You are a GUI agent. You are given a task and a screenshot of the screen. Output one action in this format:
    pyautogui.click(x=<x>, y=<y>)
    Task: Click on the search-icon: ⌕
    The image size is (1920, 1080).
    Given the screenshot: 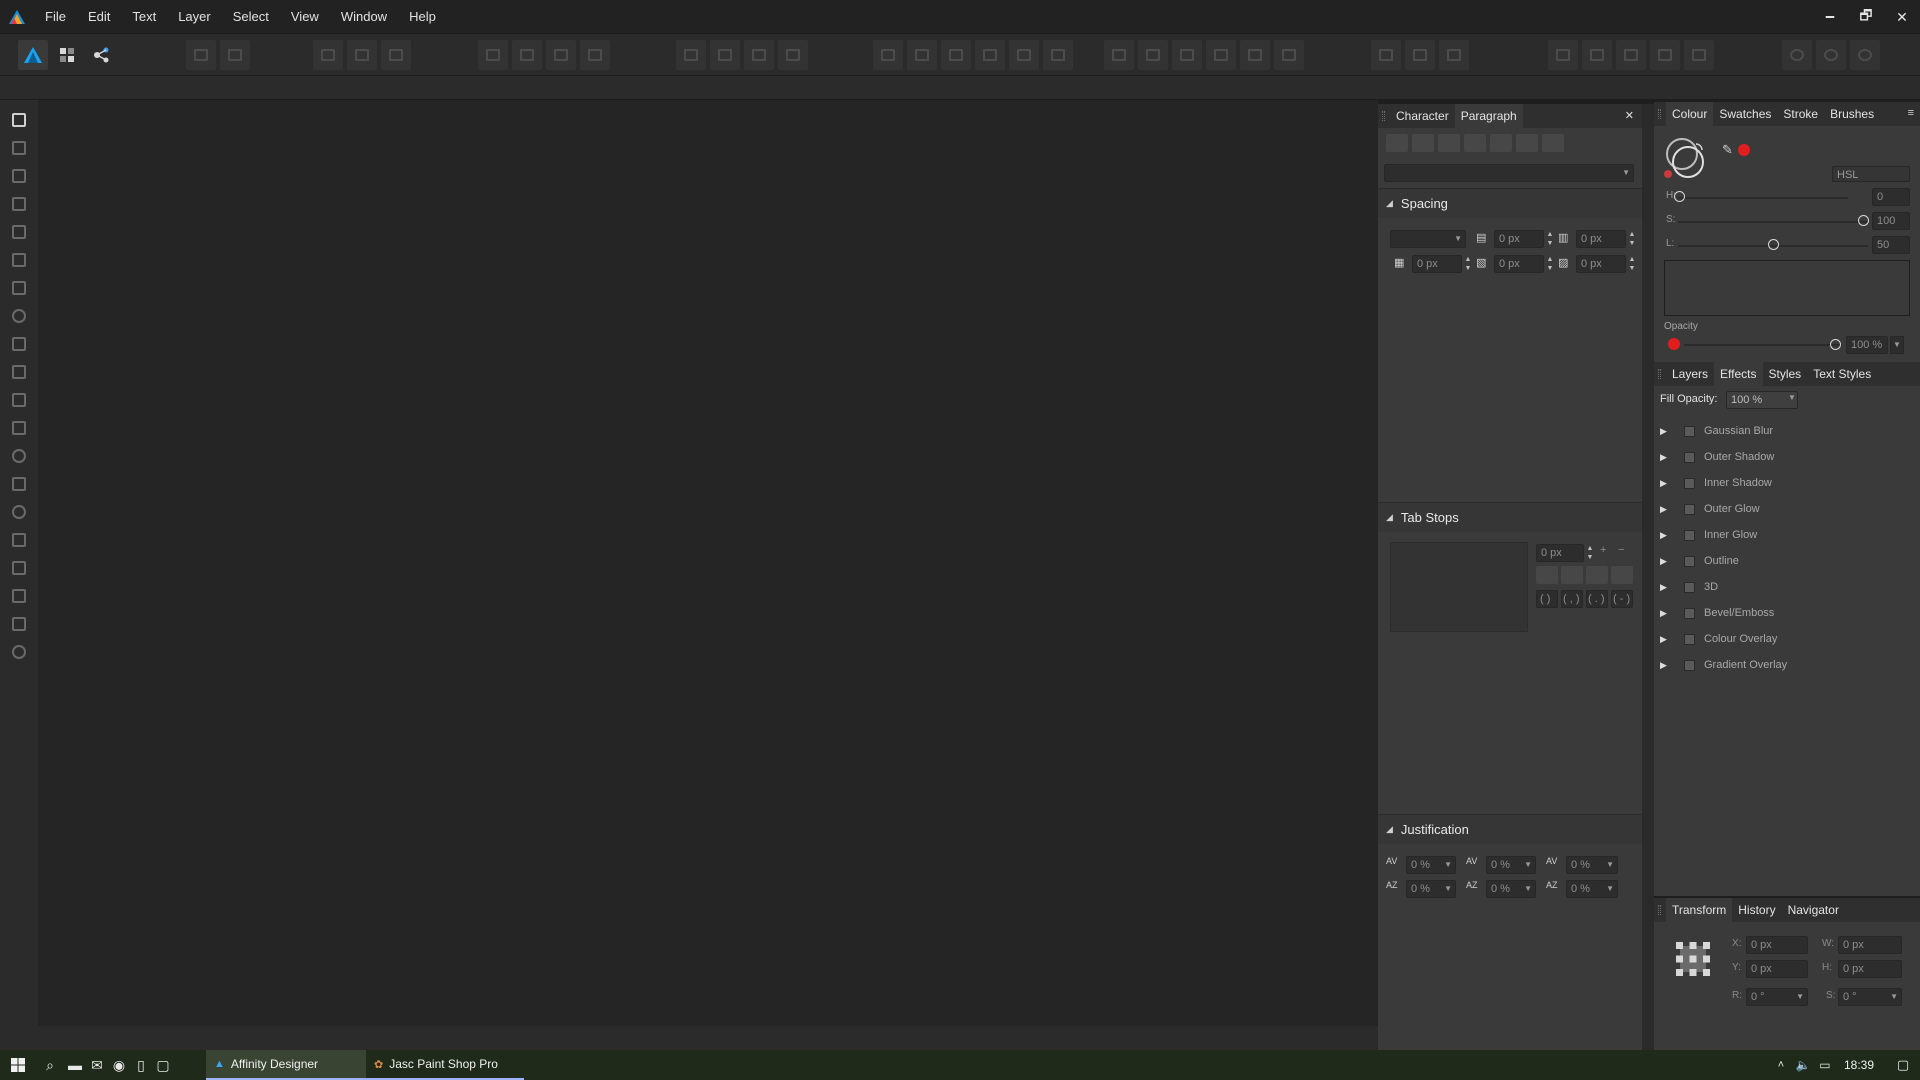 What is the action you would take?
    pyautogui.click(x=50, y=1065)
    